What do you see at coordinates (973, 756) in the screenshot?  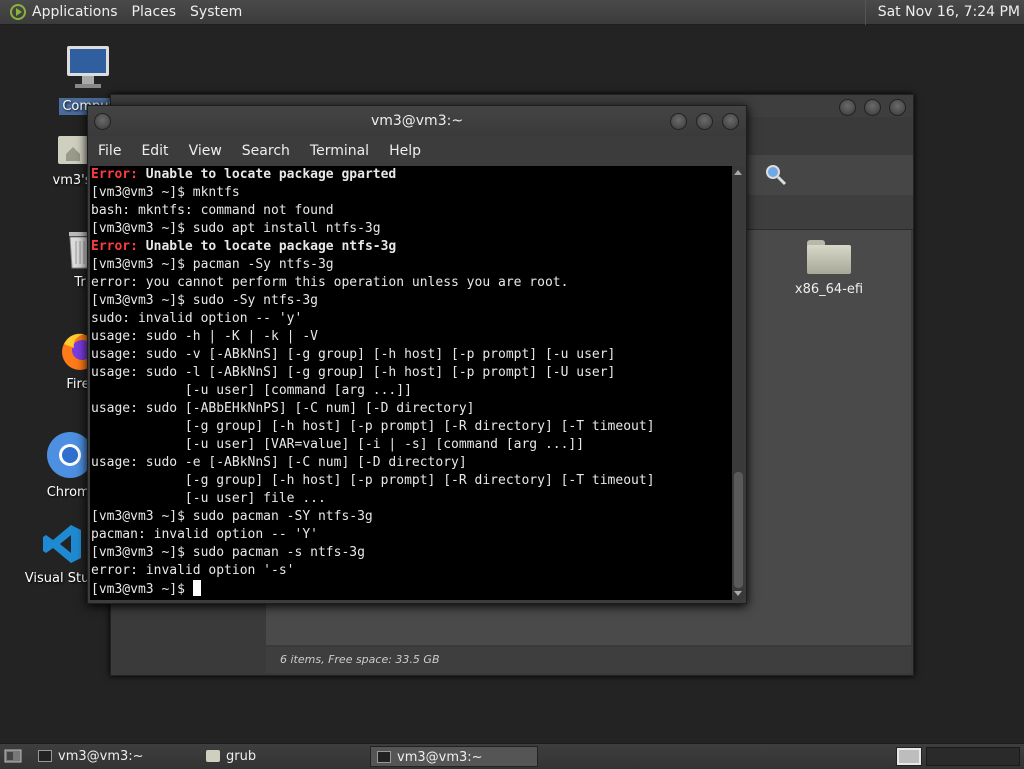 I see `workspace-area` at bounding box center [973, 756].